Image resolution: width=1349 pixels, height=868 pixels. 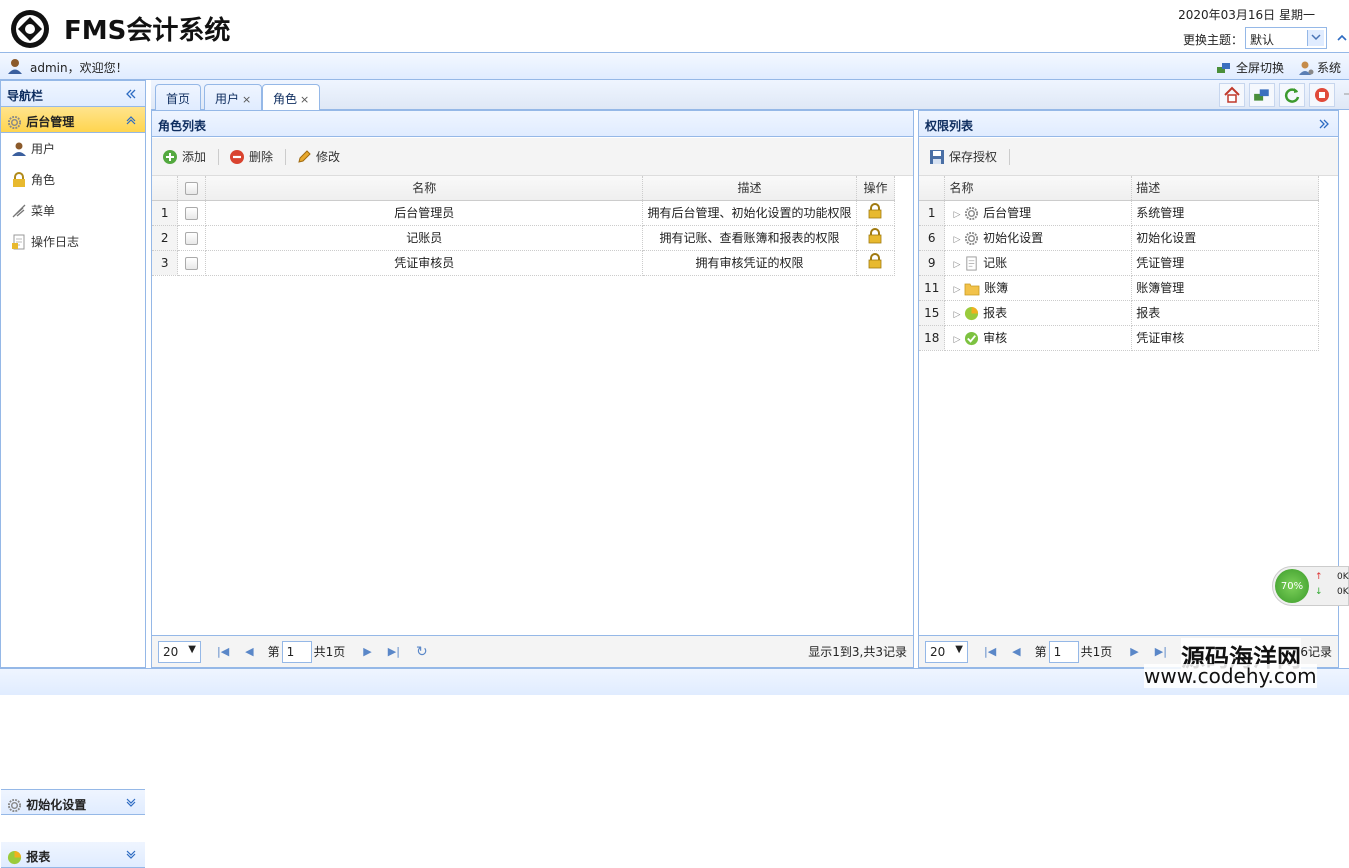 I want to click on collapse-left-icon, so click(x=131, y=94).